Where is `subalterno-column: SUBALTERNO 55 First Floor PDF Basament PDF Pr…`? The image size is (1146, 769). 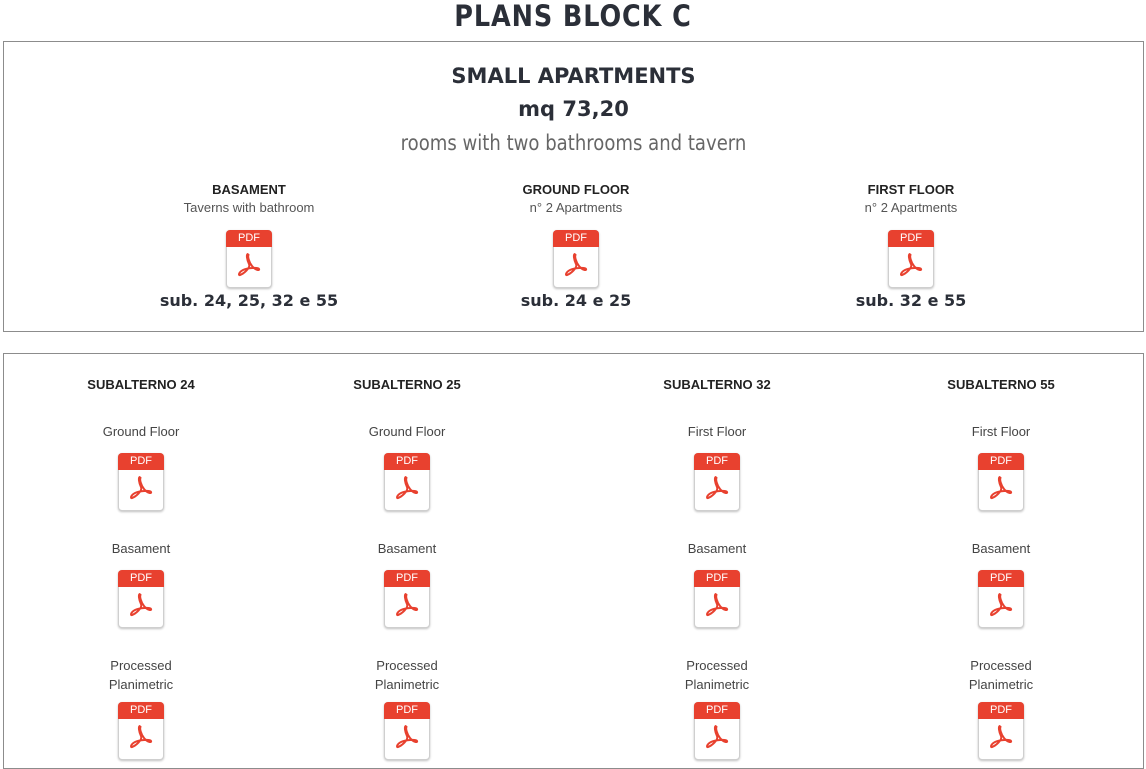
subalterno-column: SUBALTERNO 55 First Floor PDF Basament PDF Pr… is located at coordinates (1001, 568).